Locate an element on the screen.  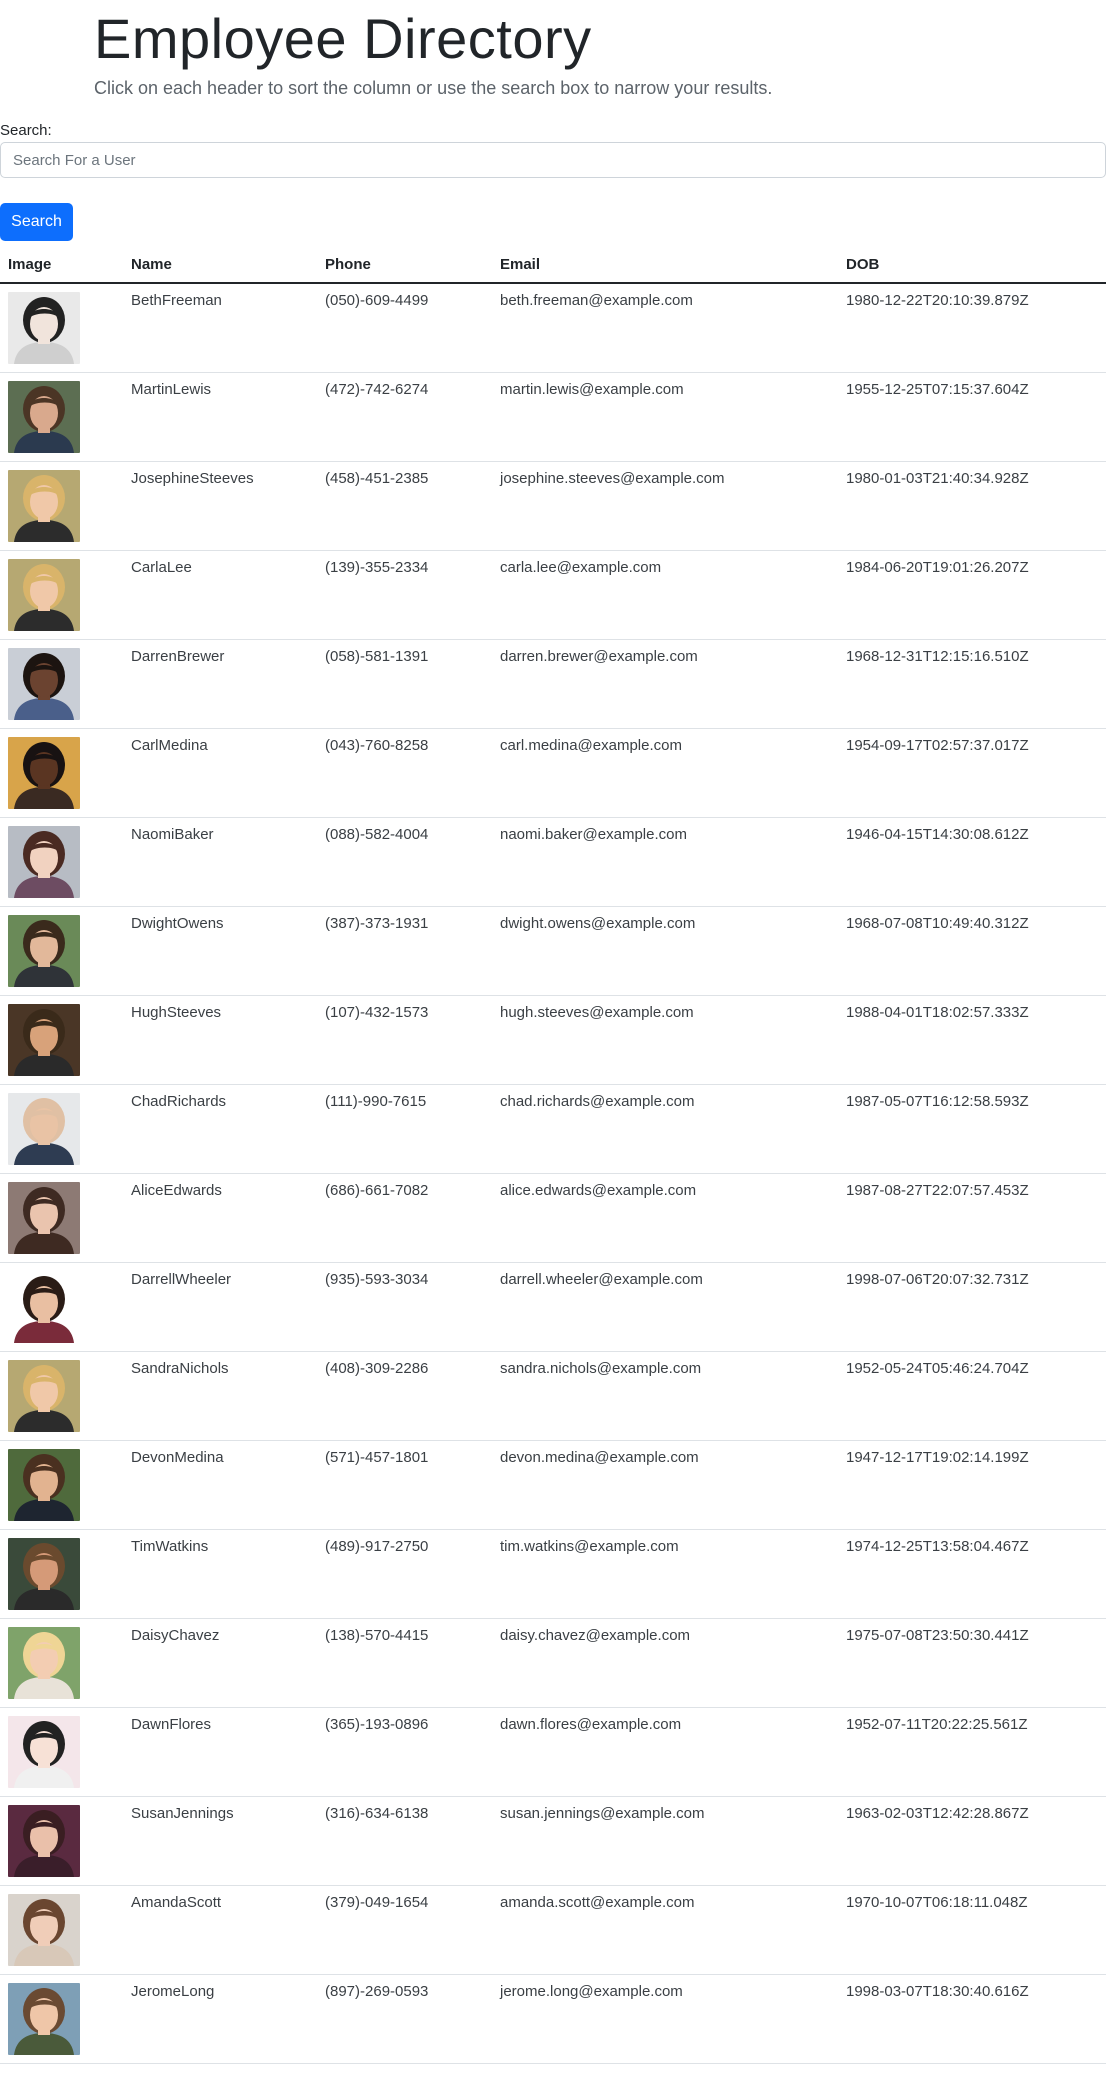
column-header-phone: Phone is located at coordinates (404, 265).